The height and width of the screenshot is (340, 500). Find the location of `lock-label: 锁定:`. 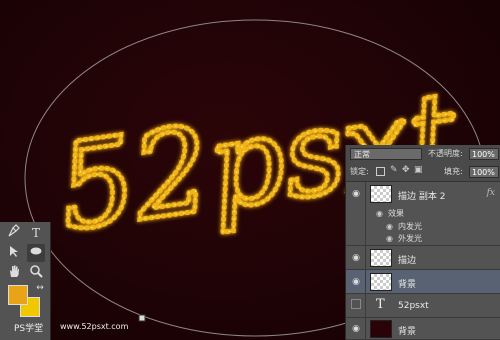

lock-label: 锁定: is located at coordinates (359, 171).